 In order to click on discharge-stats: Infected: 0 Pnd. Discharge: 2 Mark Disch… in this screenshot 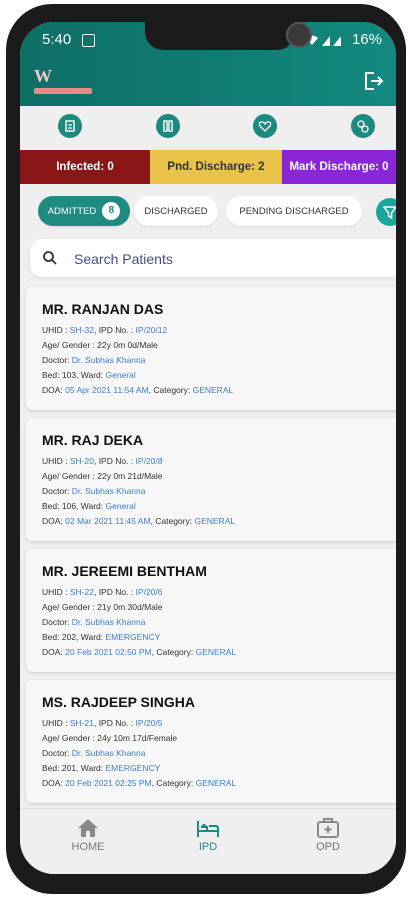, I will do `click(208, 167)`.